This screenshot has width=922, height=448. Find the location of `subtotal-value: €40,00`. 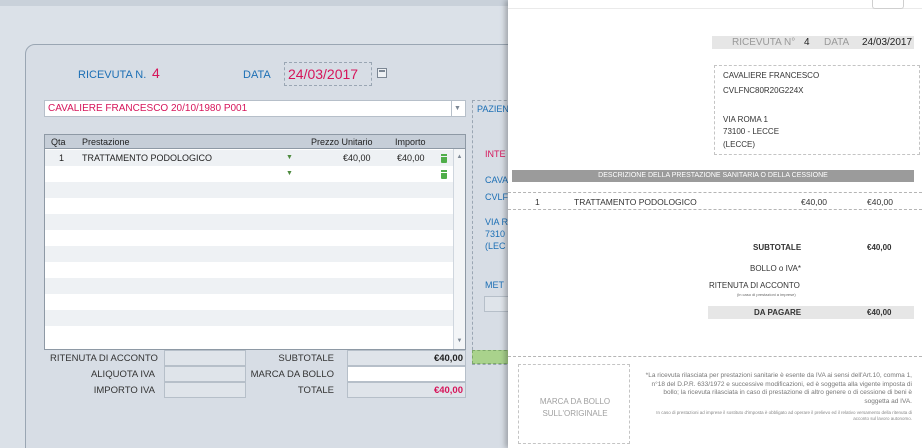

subtotal-value: €40,00 is located at coordinates (448, 358).